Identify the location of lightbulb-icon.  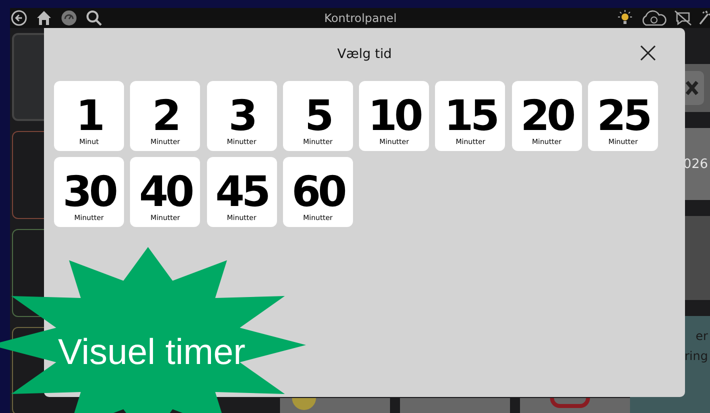
(625, 18).